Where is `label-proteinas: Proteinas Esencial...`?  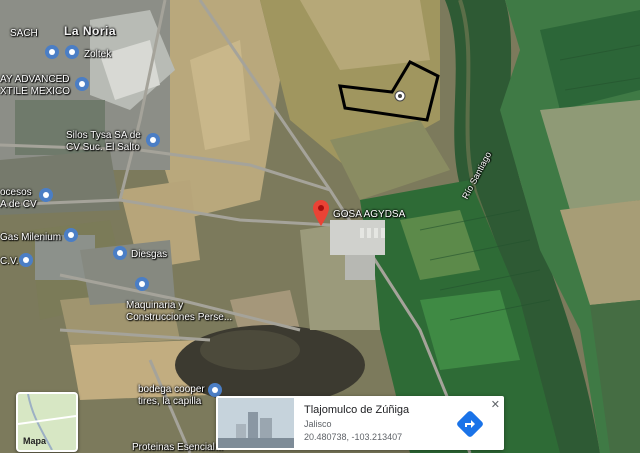 label-proteinas: Proteinas Esencial... is located at coordinates (177, 447).